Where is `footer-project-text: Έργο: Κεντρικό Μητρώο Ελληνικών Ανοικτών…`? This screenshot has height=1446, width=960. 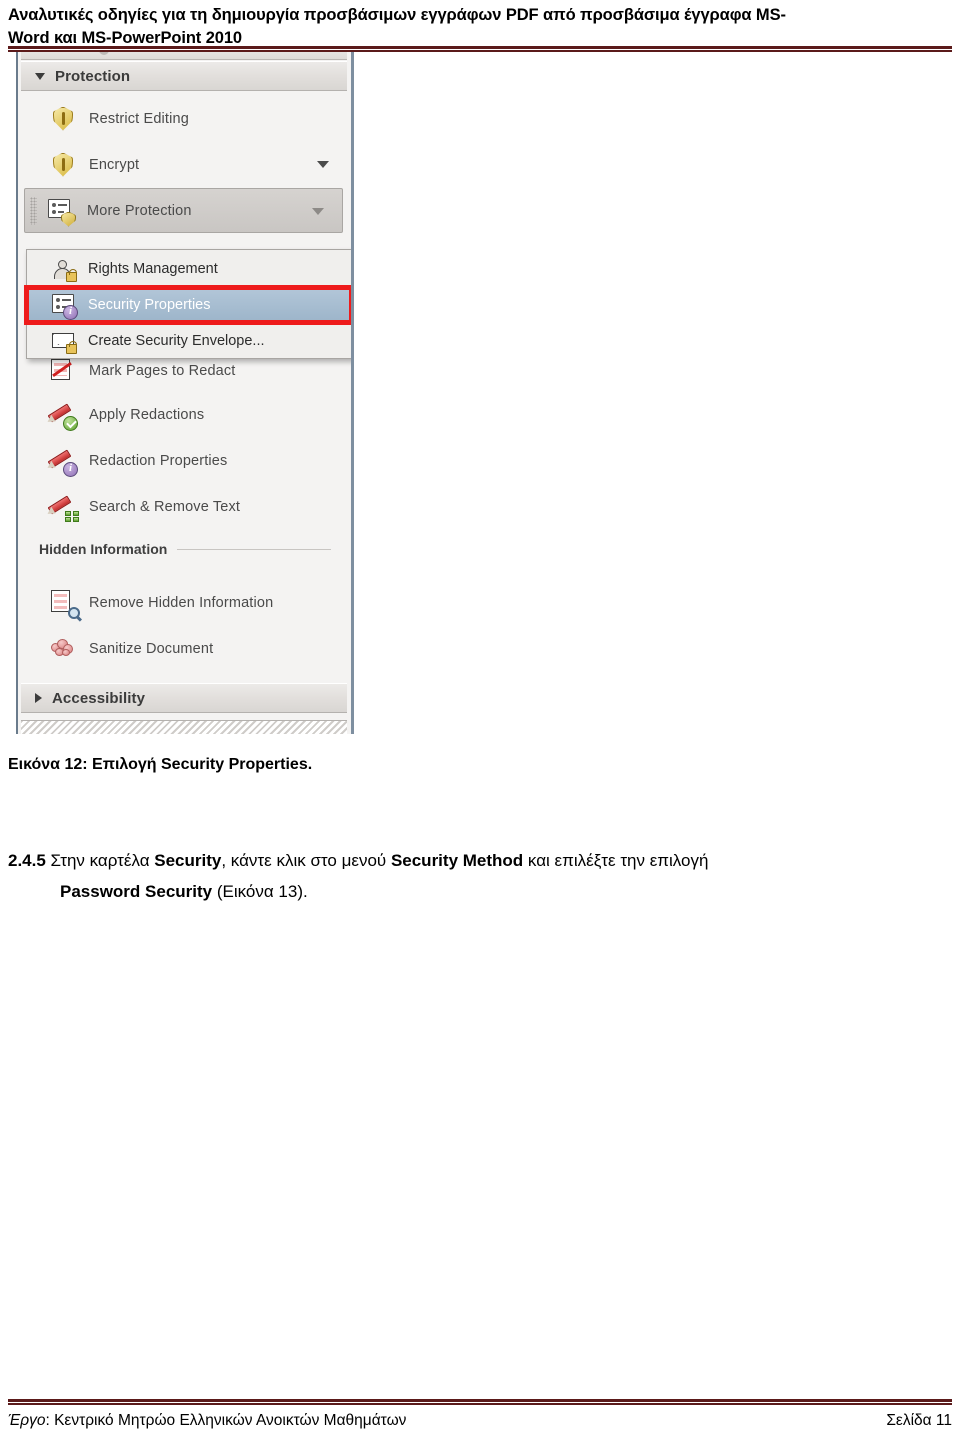 footer-project-text: Έργο: Κεντρικό Μητρώο Ελληνικών Ανοικτών… is located at coordinates (207, 1421).